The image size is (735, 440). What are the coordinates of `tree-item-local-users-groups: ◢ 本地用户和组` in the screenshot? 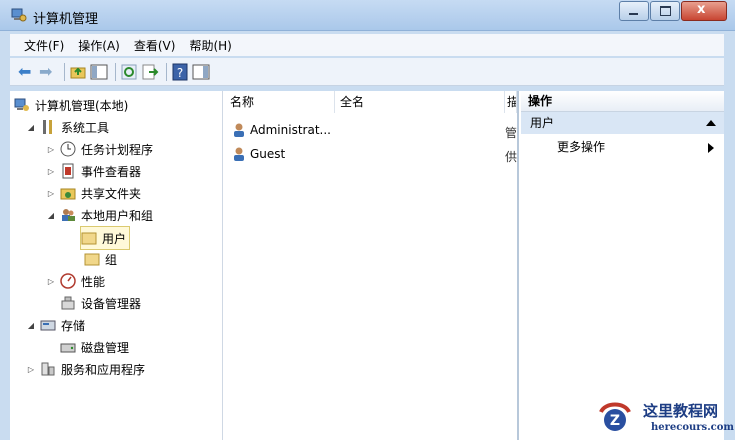 It's located at (99, 215).